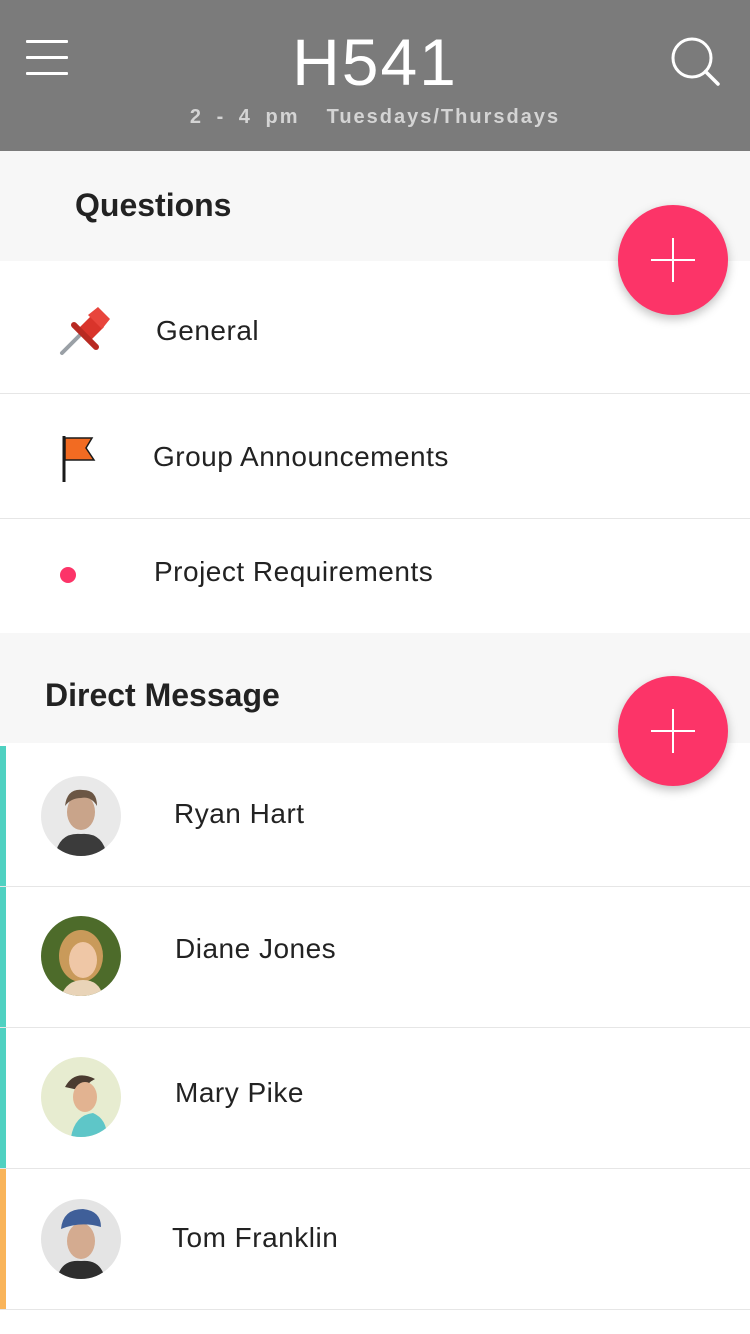 The height and width of the screenshot is (1334, 750). Describe the element at coordinates (239, 1092) in the screenshot. I see `contact-name: Mary Pike` at that location.